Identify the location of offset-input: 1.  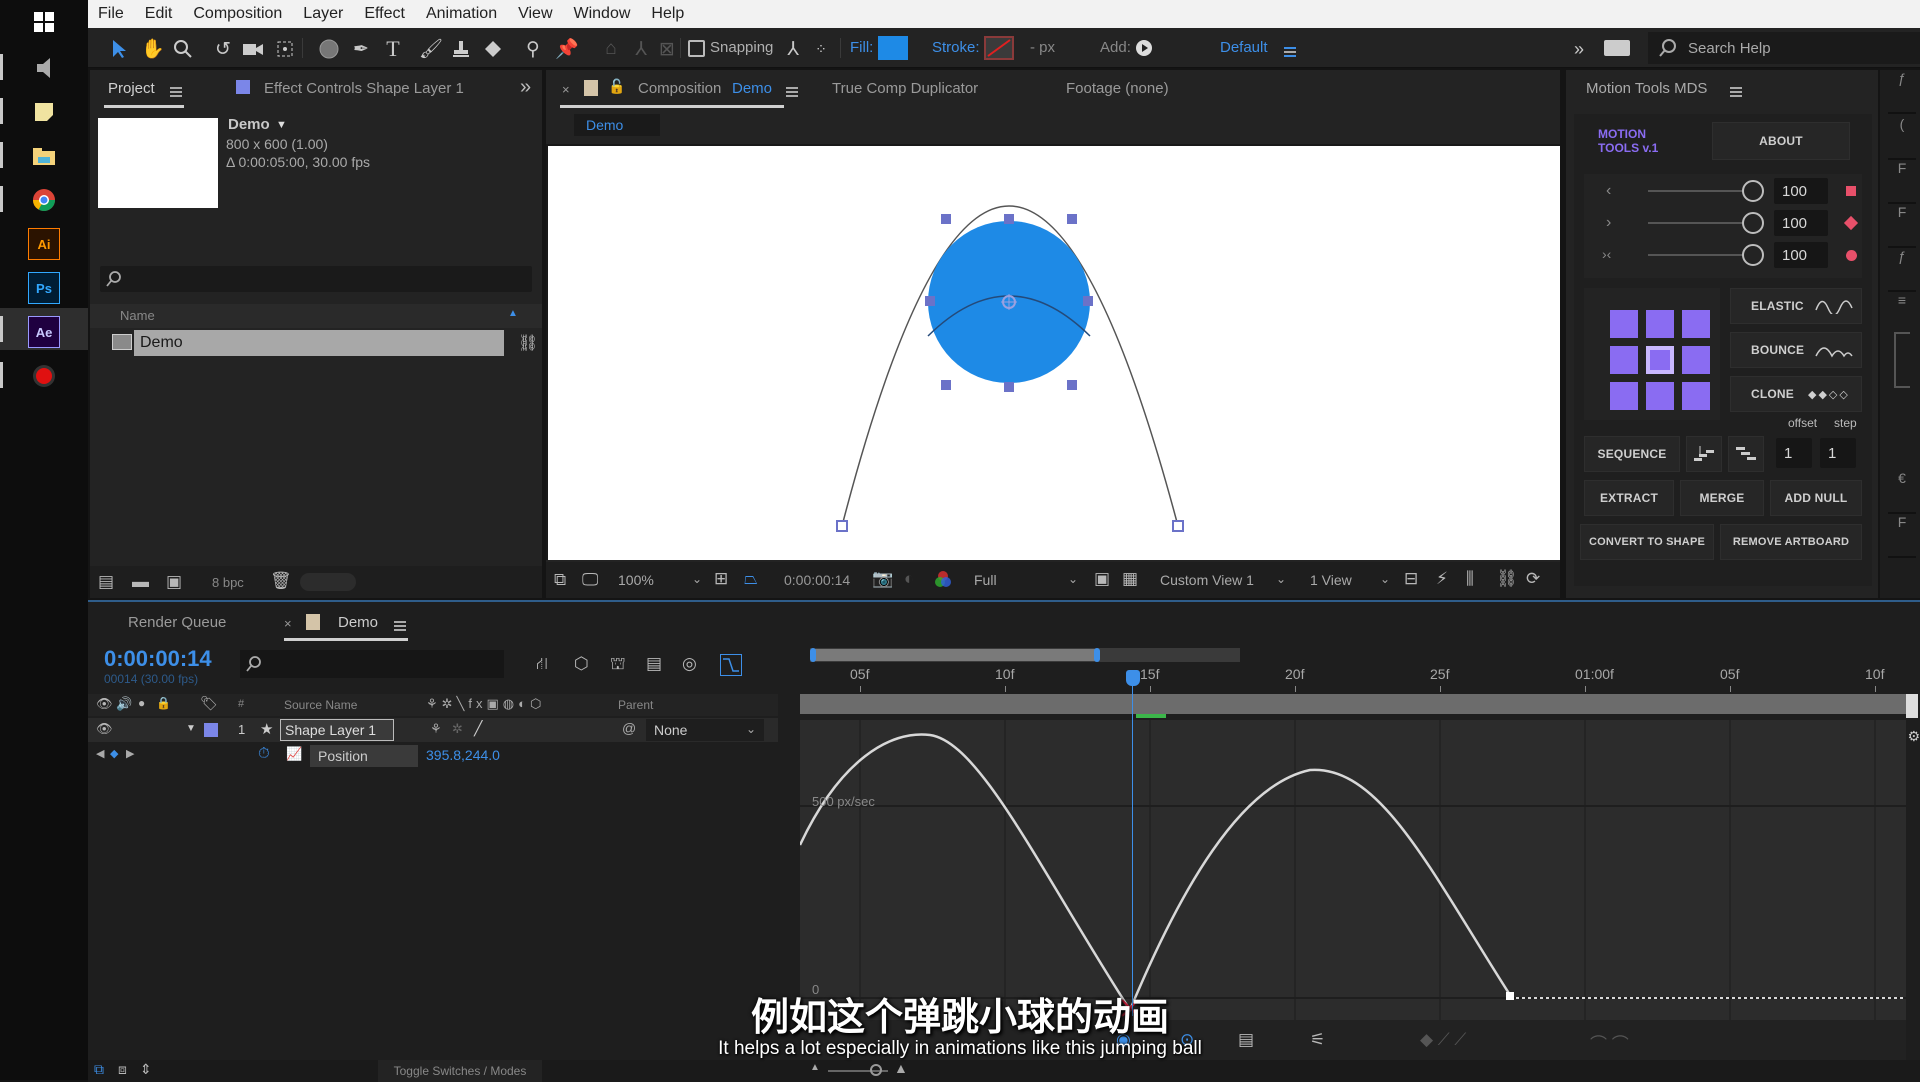
(1794, 453).